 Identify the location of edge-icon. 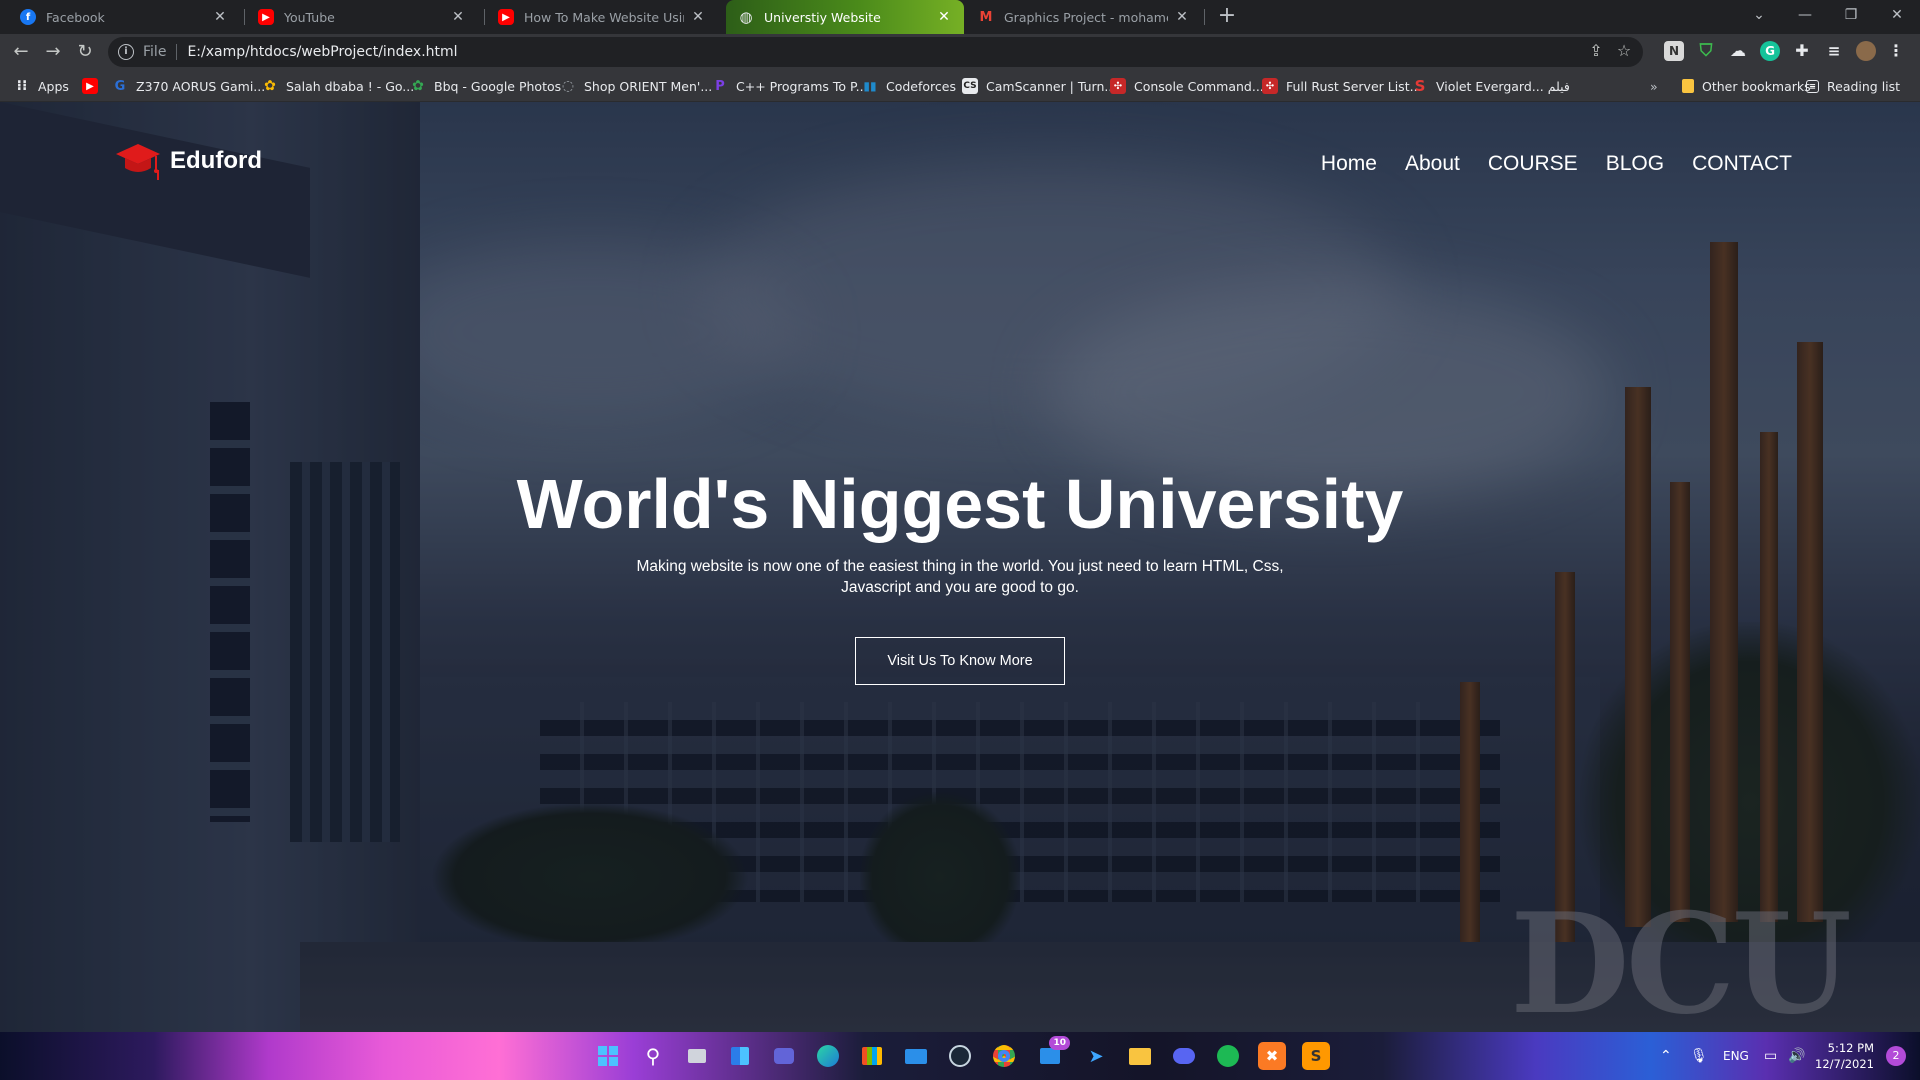
(828, 1056).